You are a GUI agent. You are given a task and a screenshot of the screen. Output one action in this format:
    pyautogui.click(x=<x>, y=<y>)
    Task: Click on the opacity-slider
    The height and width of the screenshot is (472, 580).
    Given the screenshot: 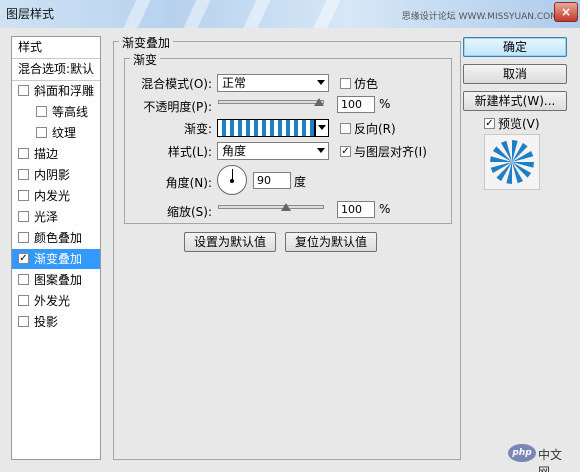 What is the action you would take?
    pyautogui.click(x=271, y=102)
    